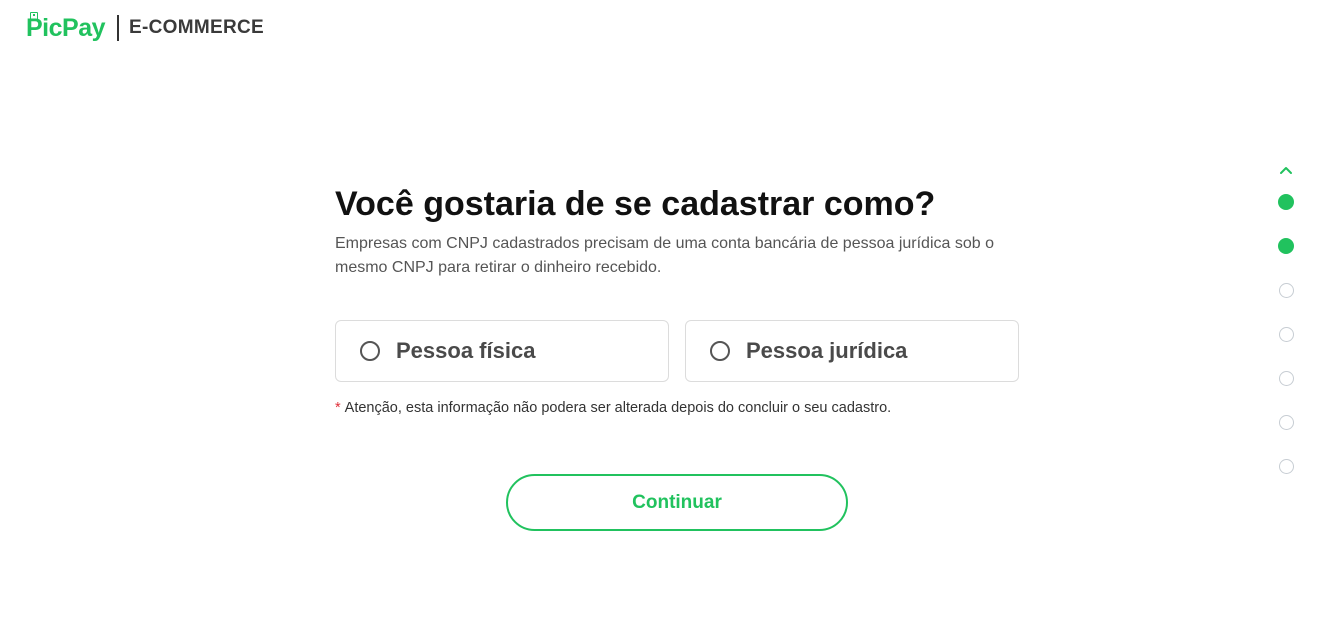 The height and width of the screenshot is (625, 1337). Describe the element at coordinates (466, 350) in the screenshot. I see `option-label: Pessoa física` at that location.